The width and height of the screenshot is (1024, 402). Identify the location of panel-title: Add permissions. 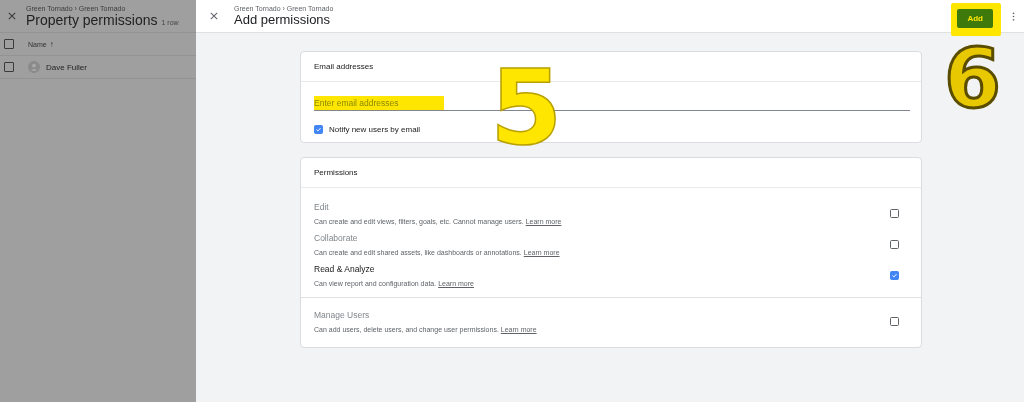
(283, 19).